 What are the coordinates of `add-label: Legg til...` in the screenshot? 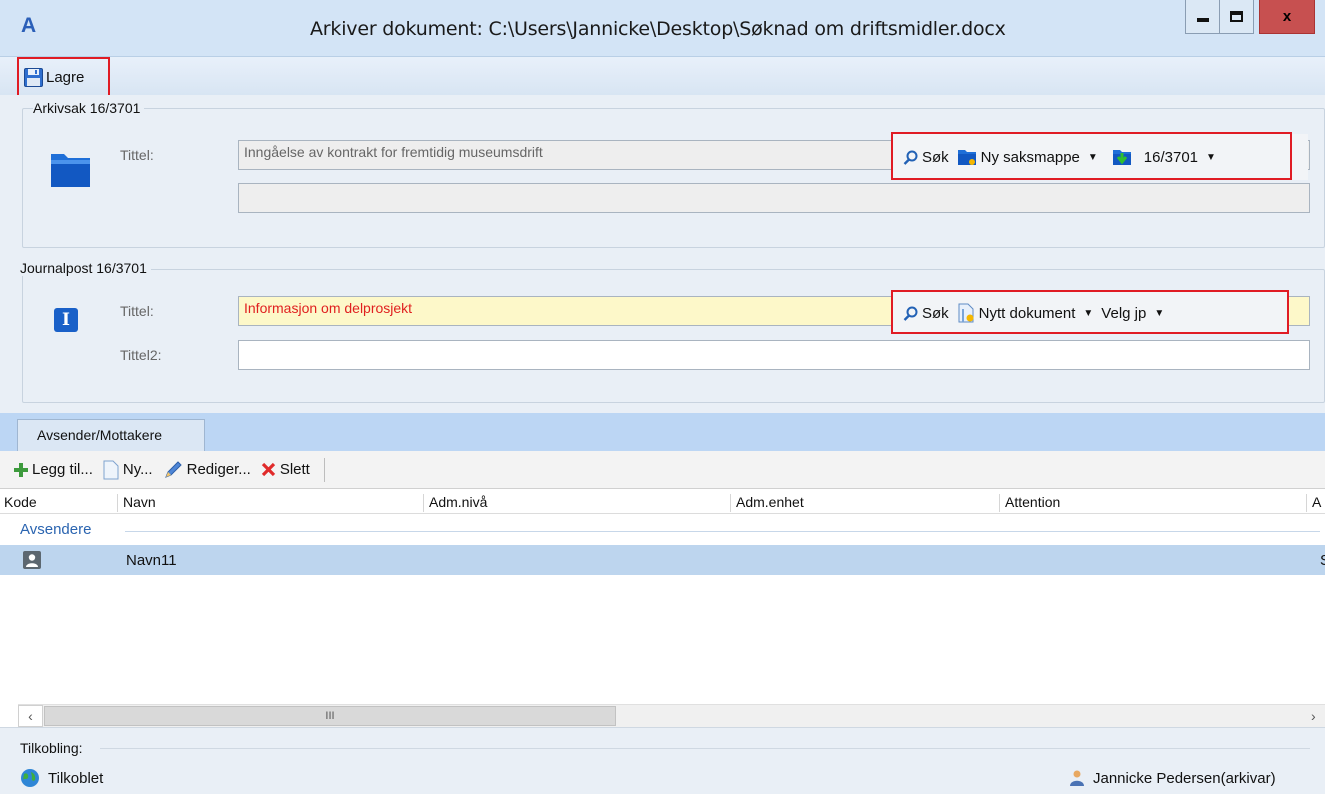 It's located at (62, 469).